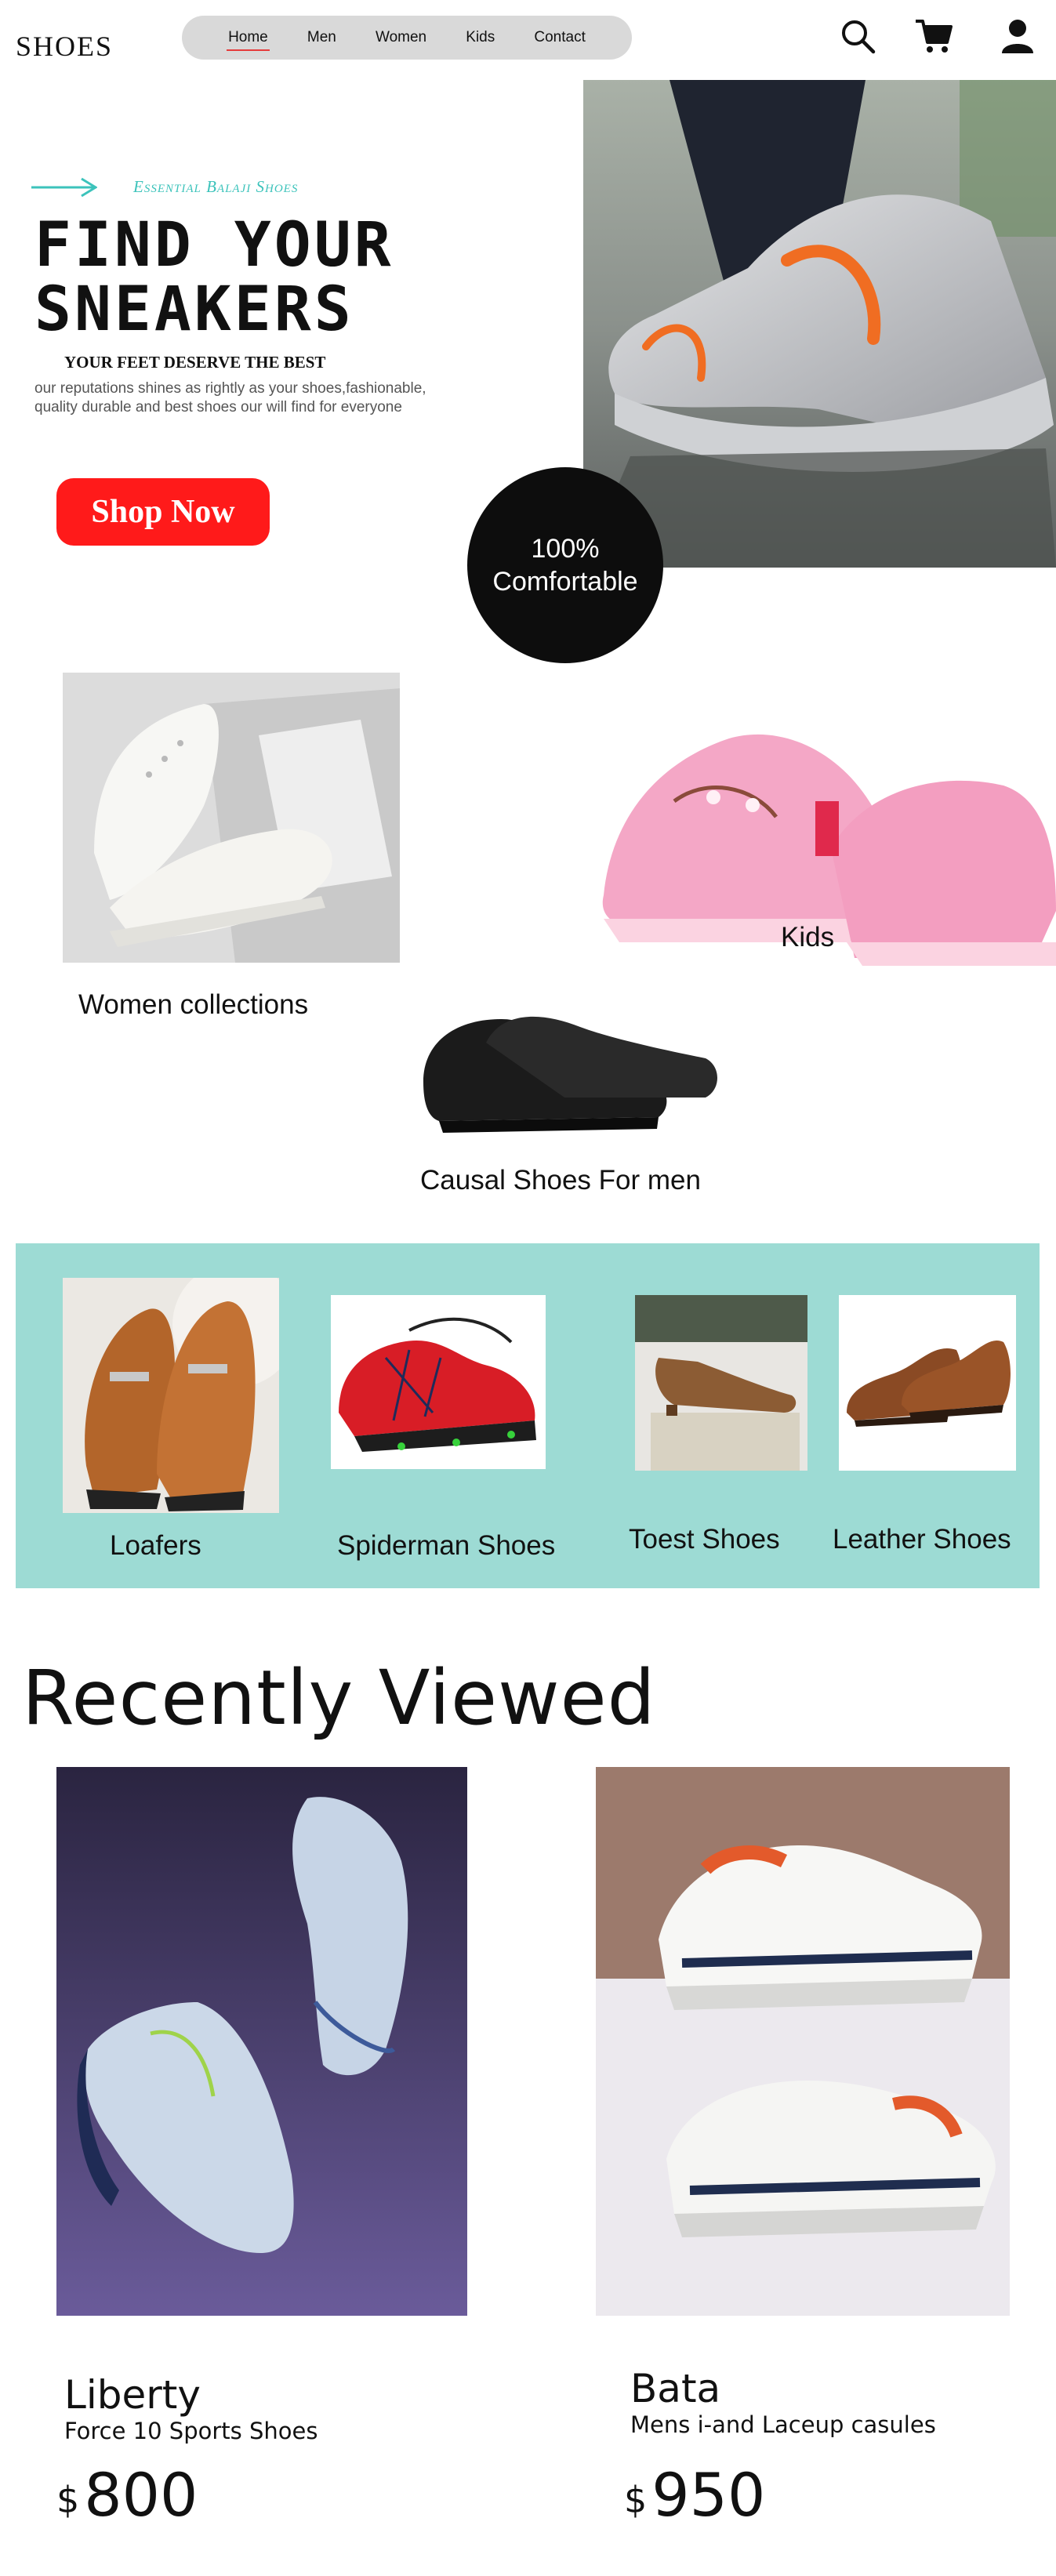  What do you see at coordinates (803, 2041) in the screenshot?
I see `product-image-bata` at bounding box center [803, 2041].